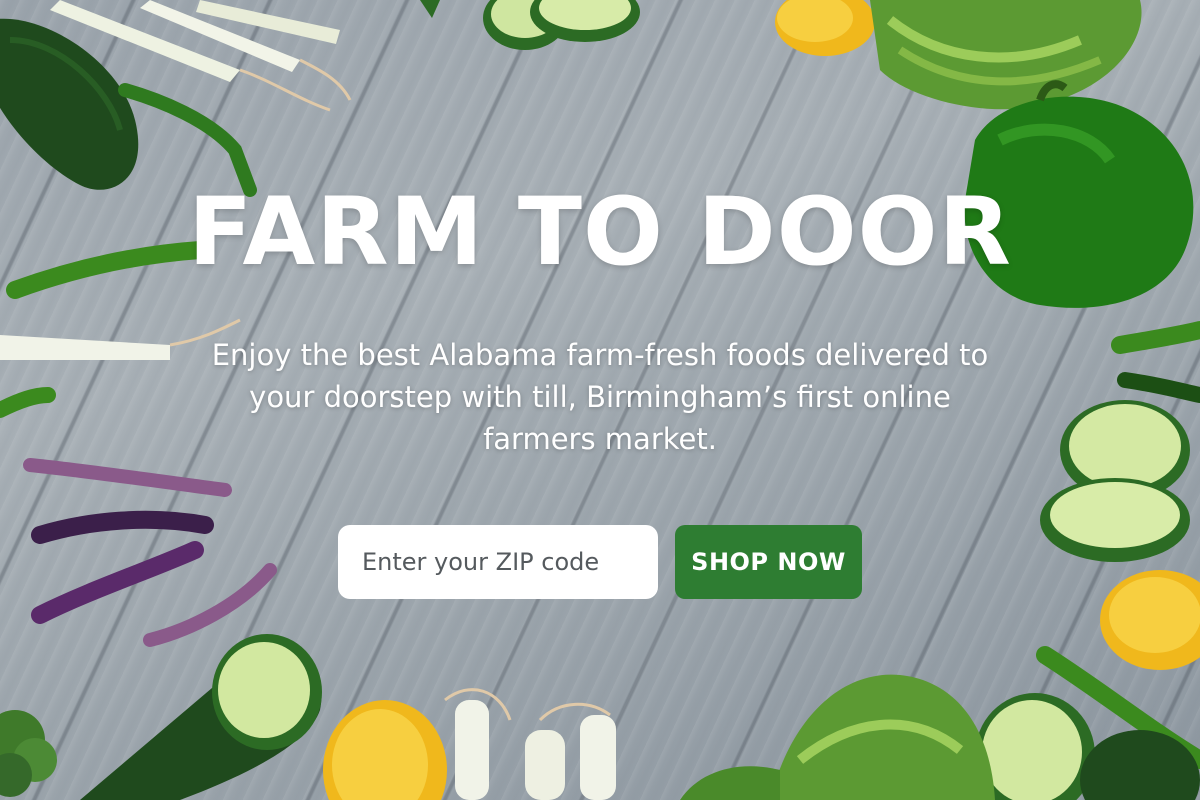  Describe the element at coordinates (768, 562) in the screenshot. I see `shop-now-button: SHOP NOW` at that location.